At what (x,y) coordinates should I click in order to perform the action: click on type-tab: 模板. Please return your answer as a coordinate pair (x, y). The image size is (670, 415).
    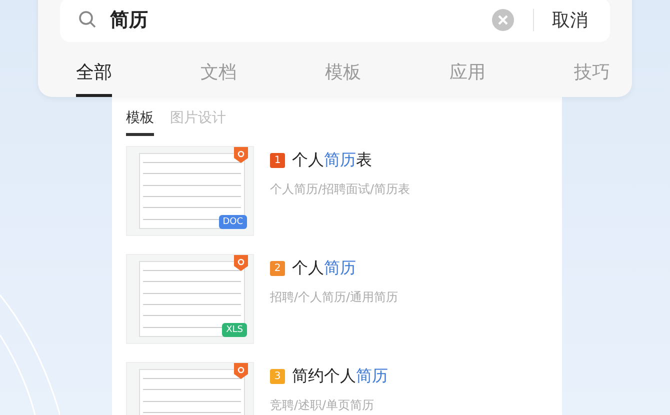
    Looking at the image, I should click on (140, 119).